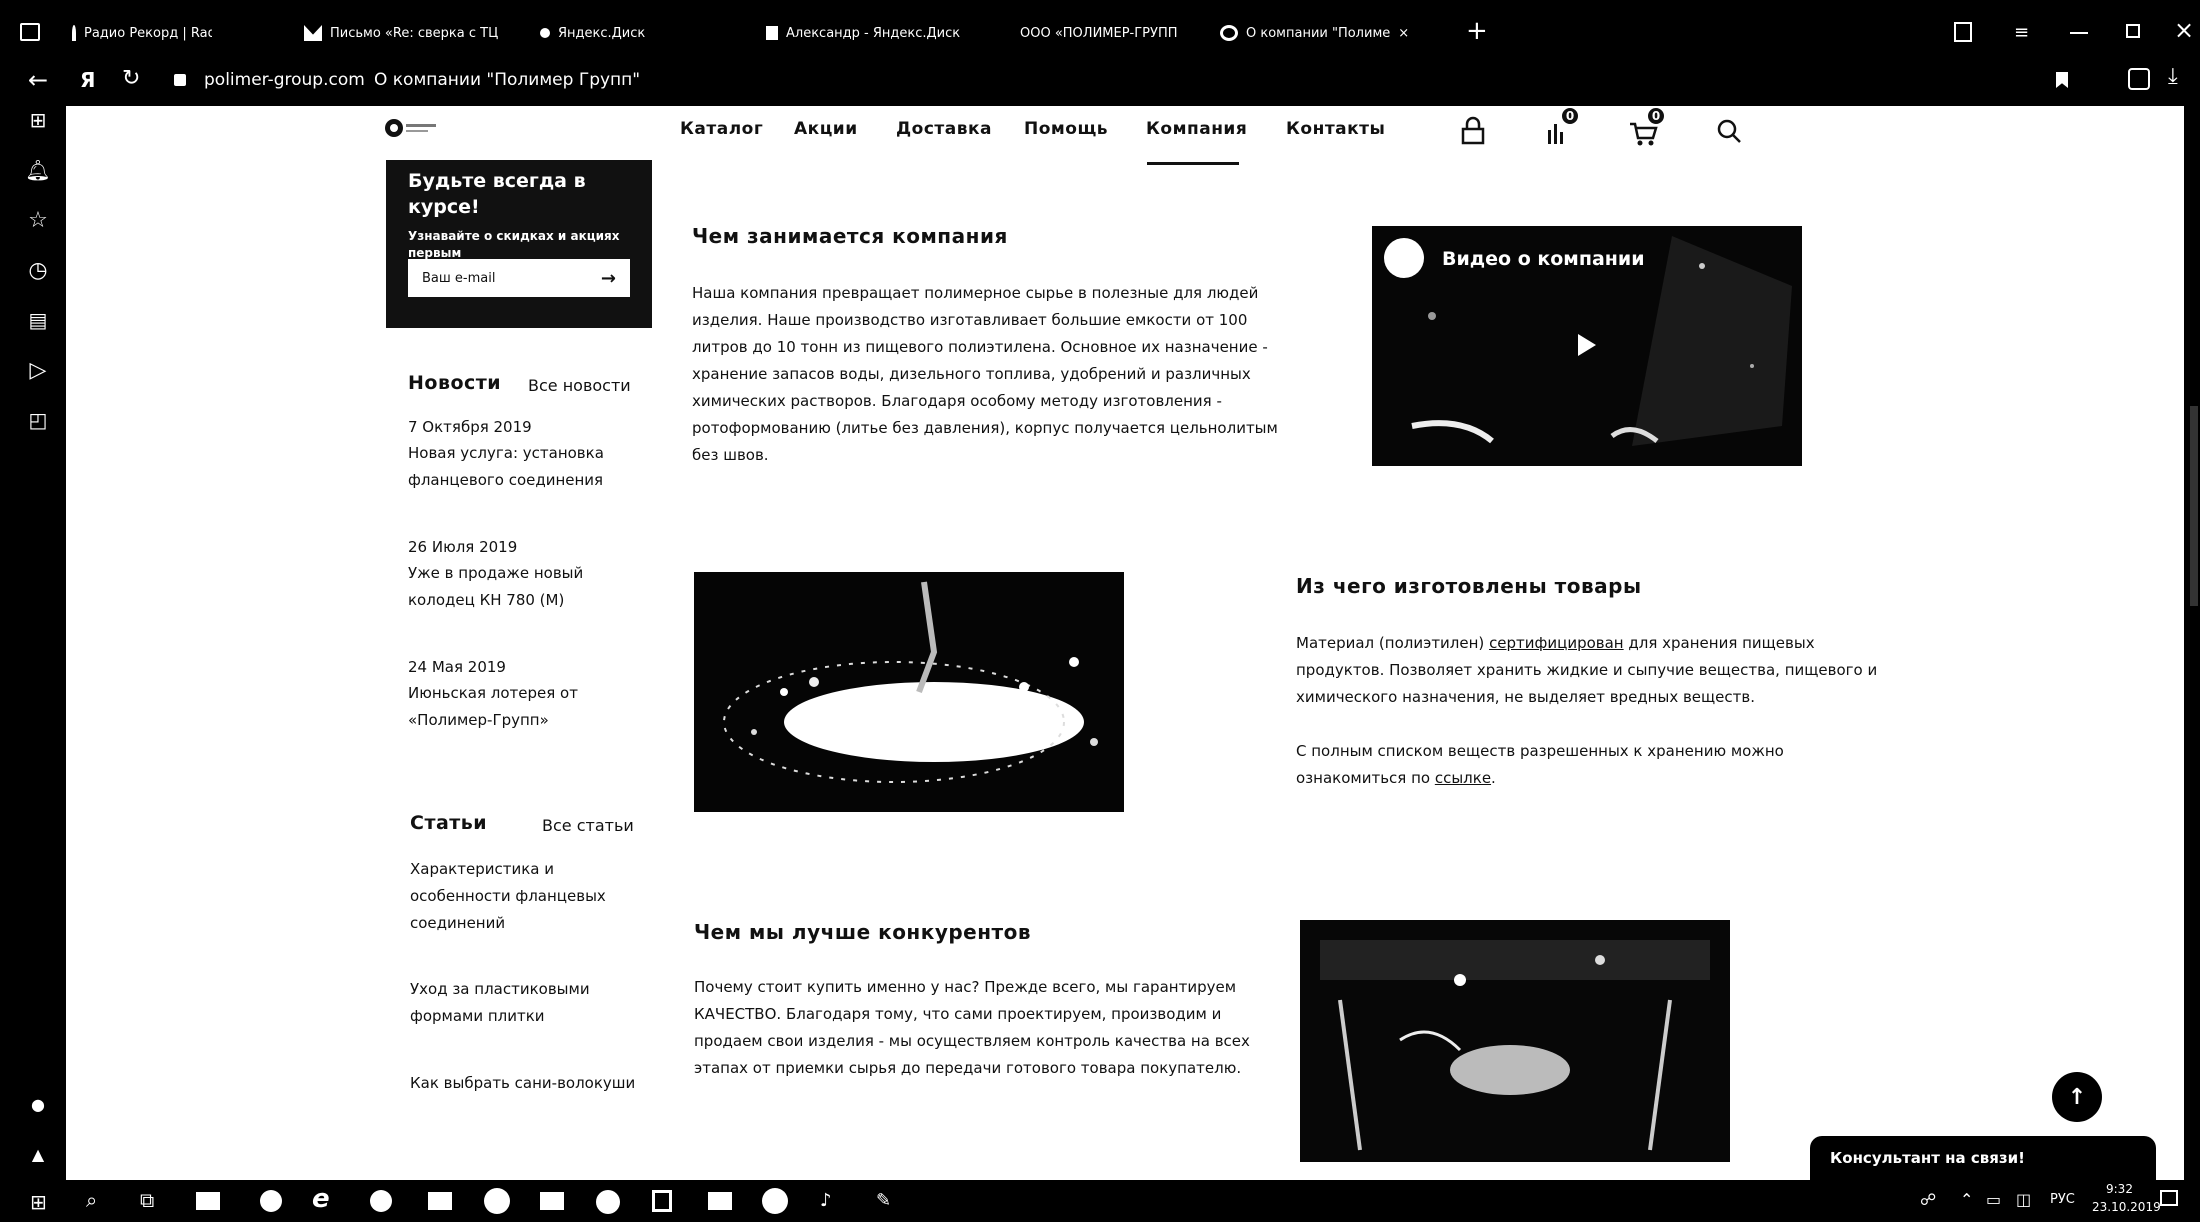 The width and height of the screenshot is (2200, 1222). Describe the element at coordinates (147, 1200) in the screenshot. I see `task-view-icon: ⧉` at that location.